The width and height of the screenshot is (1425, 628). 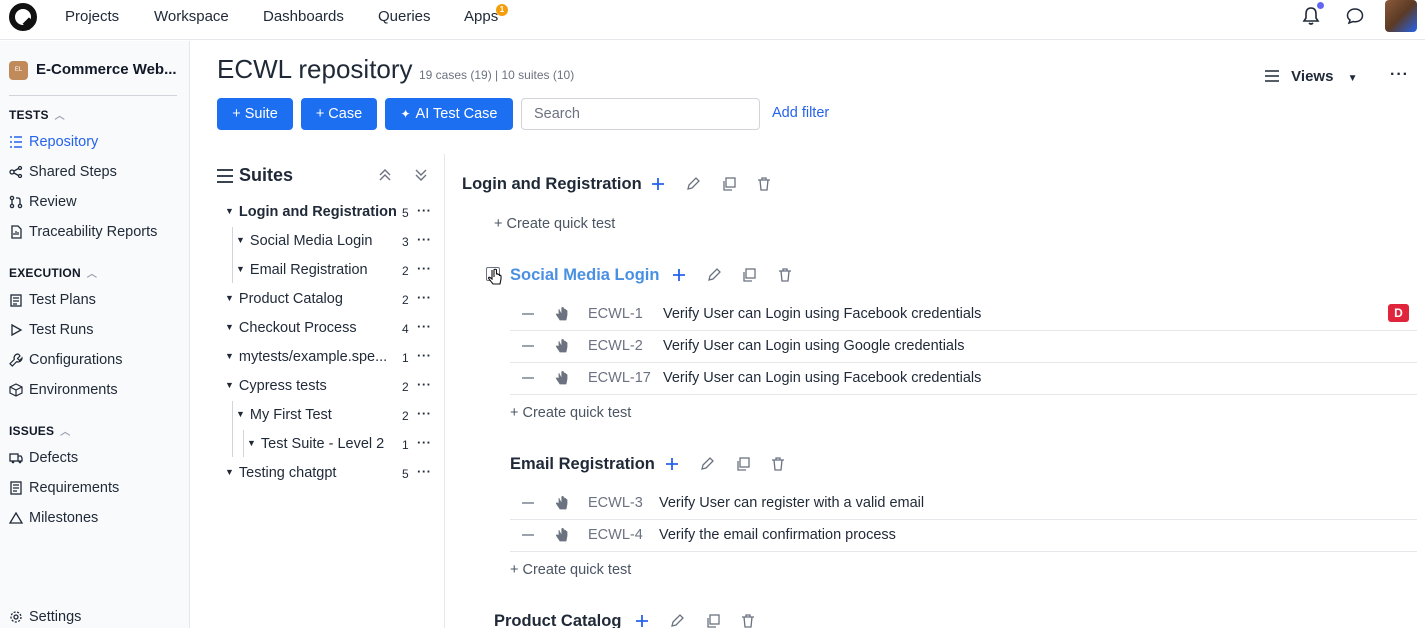 What do you see at coordinates (63, 390) in the screenshot?
I see `sidebar-item-environments: Environments` at bounding box center [63, 390].